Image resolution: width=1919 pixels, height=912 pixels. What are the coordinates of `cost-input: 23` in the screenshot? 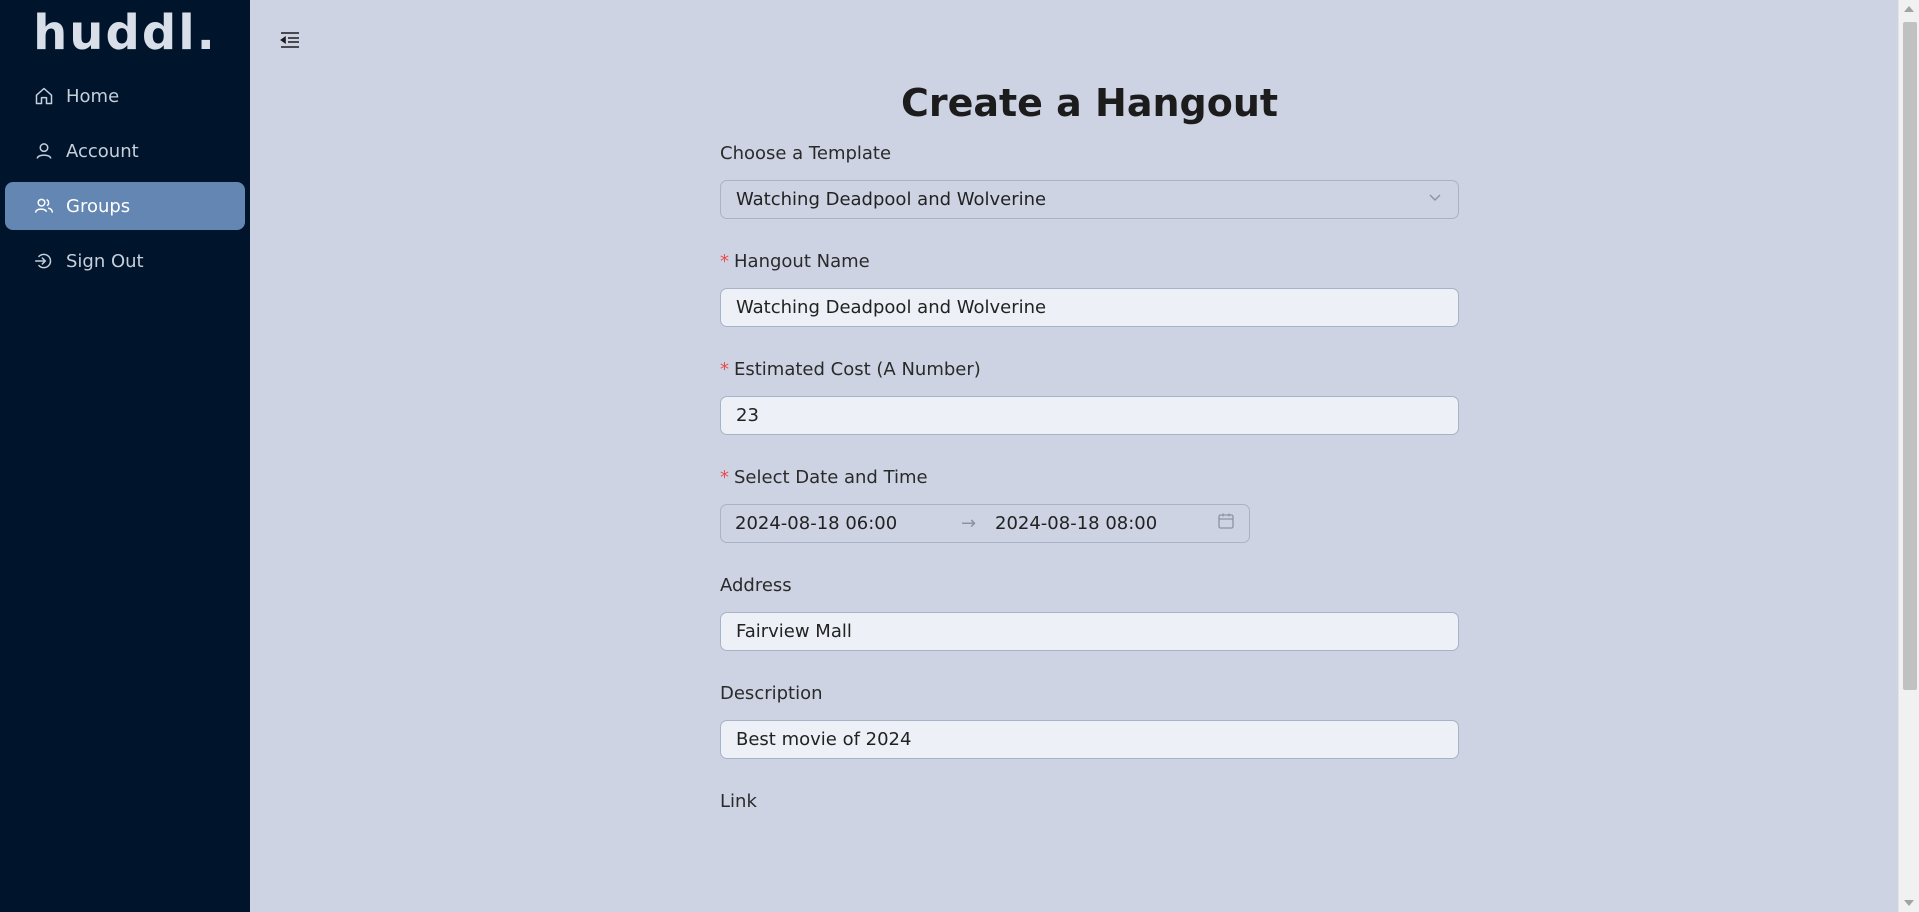 It's located at (1089, 415).